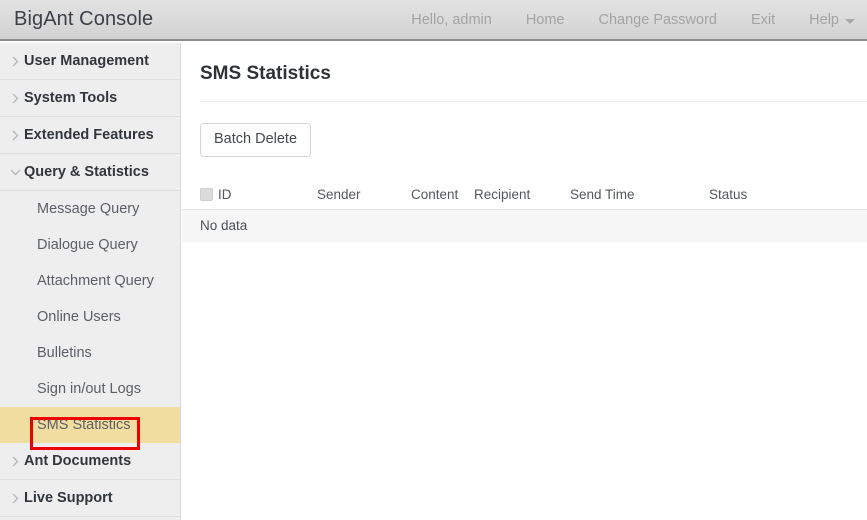 The width and height of the screenshot is (867, 520). Describe the element at coordinates (86, 172) in the screenshot. I see `sidebar-group-label: Query & Statistics` at that location.